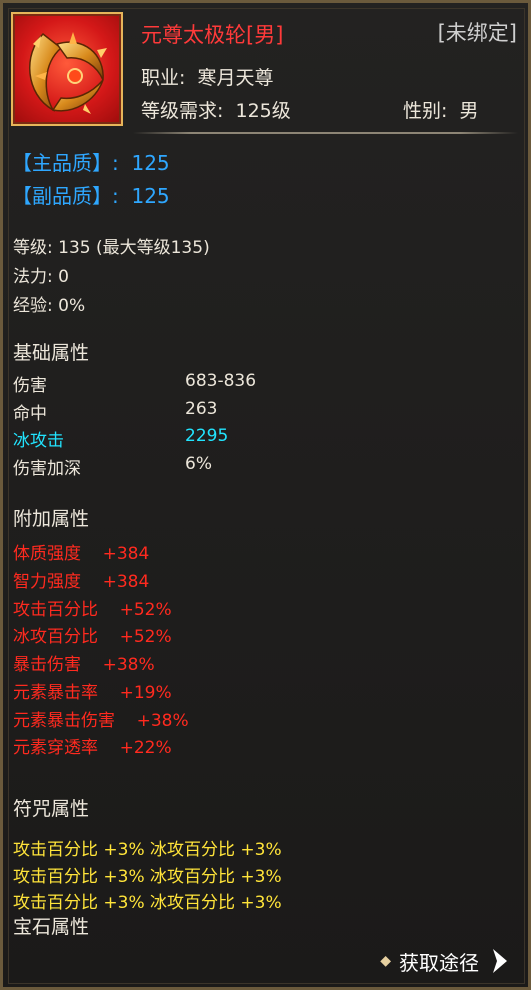 The width and height of the screenshot is (531, 990). What do you see at coordinates (425, 111) in the screenshot?
I see `gender-label: 性别:` at bounding box center [425, 111].